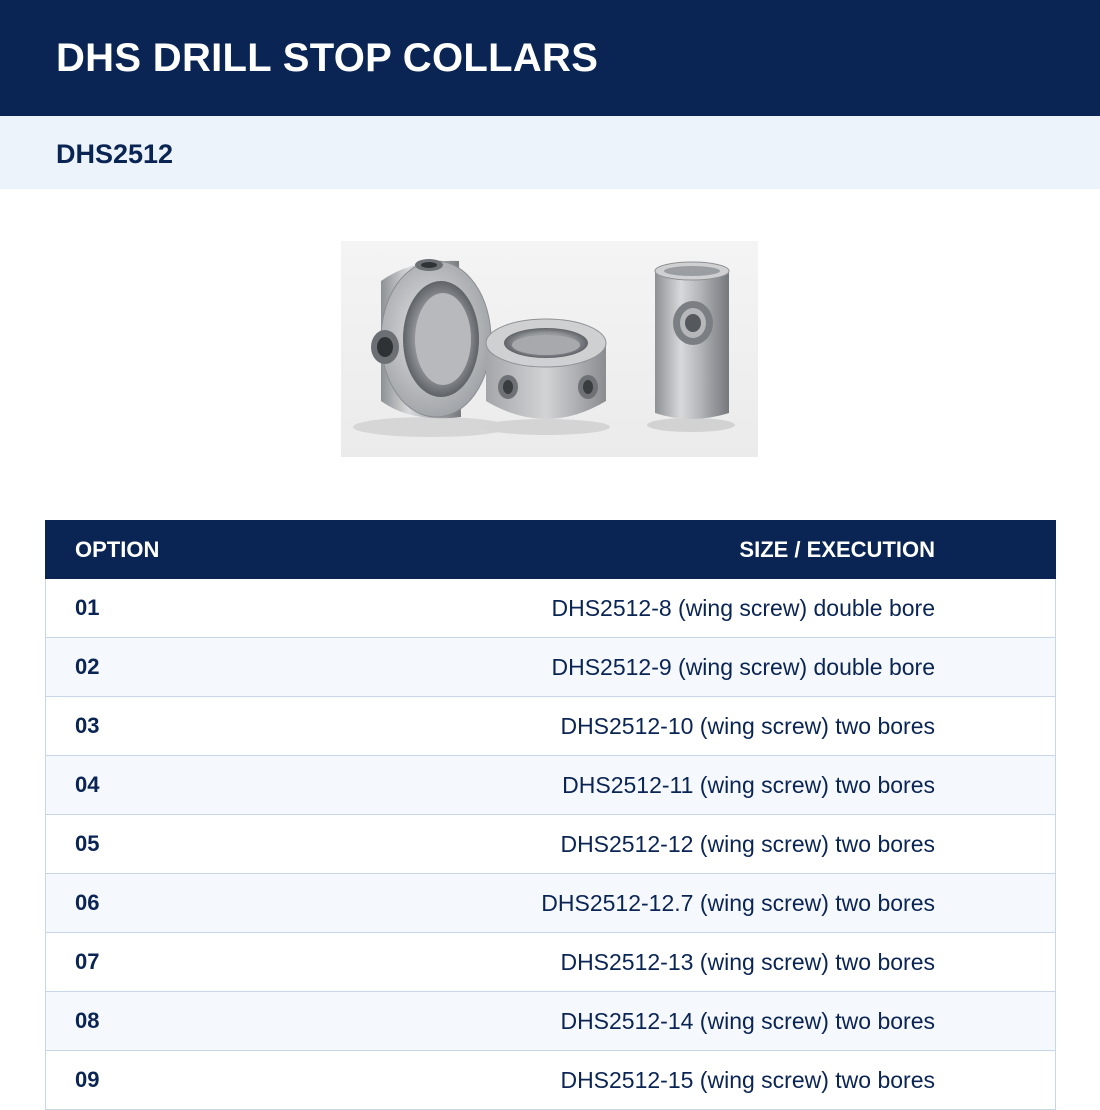  Describe the element at coordinates (743, 667) in the screenshot. I see `size-cell: DHS2512-9 (wing screw) double bore` at that location.